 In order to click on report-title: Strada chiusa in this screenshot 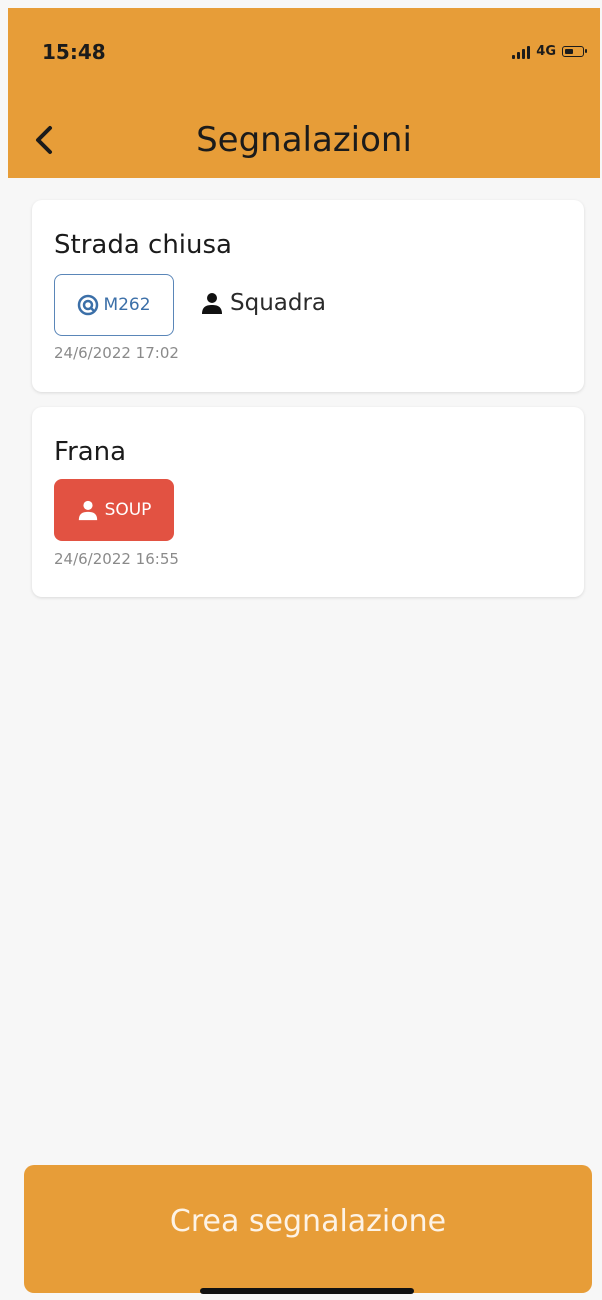, I will do `click(143, 245)`.